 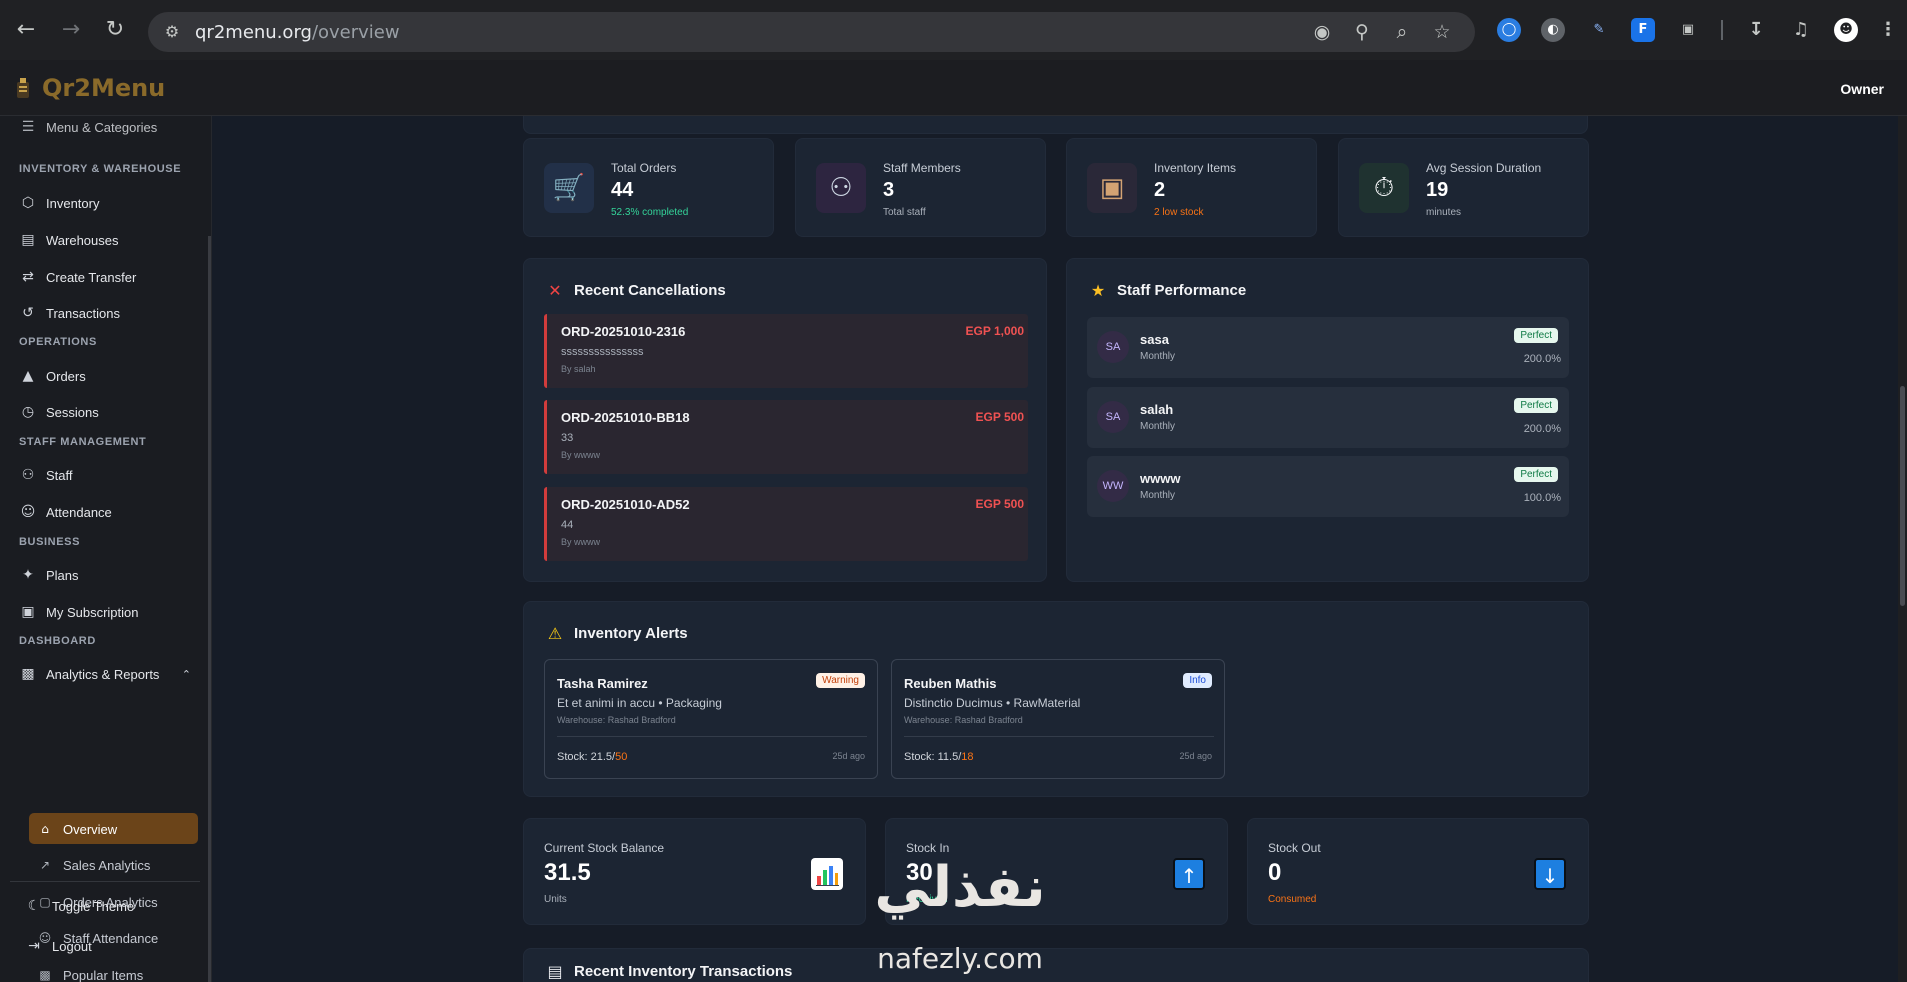 I want to click on people-icon: ⚇, so click(x=841, y=188).